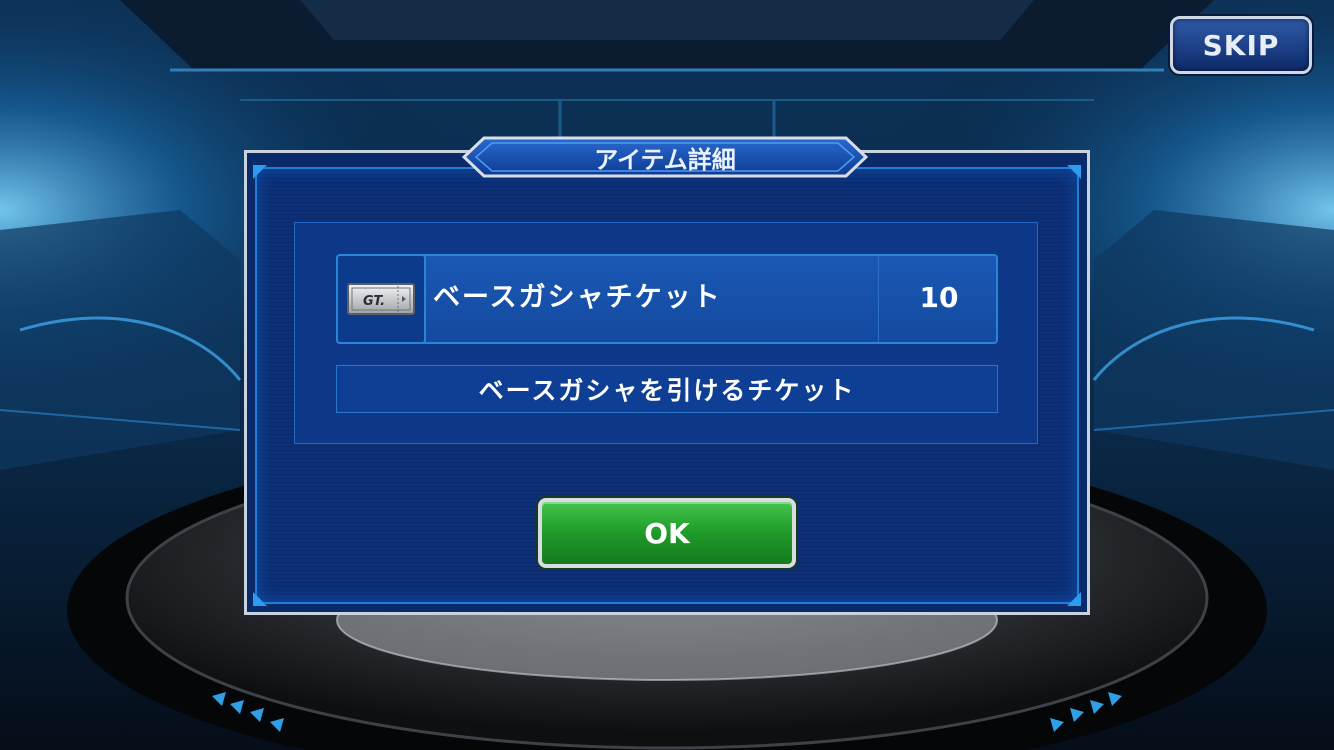 Image resolution: width=1334 pixels, height=750 pixels. I want to click on quantity-divider, so click(878, 299).